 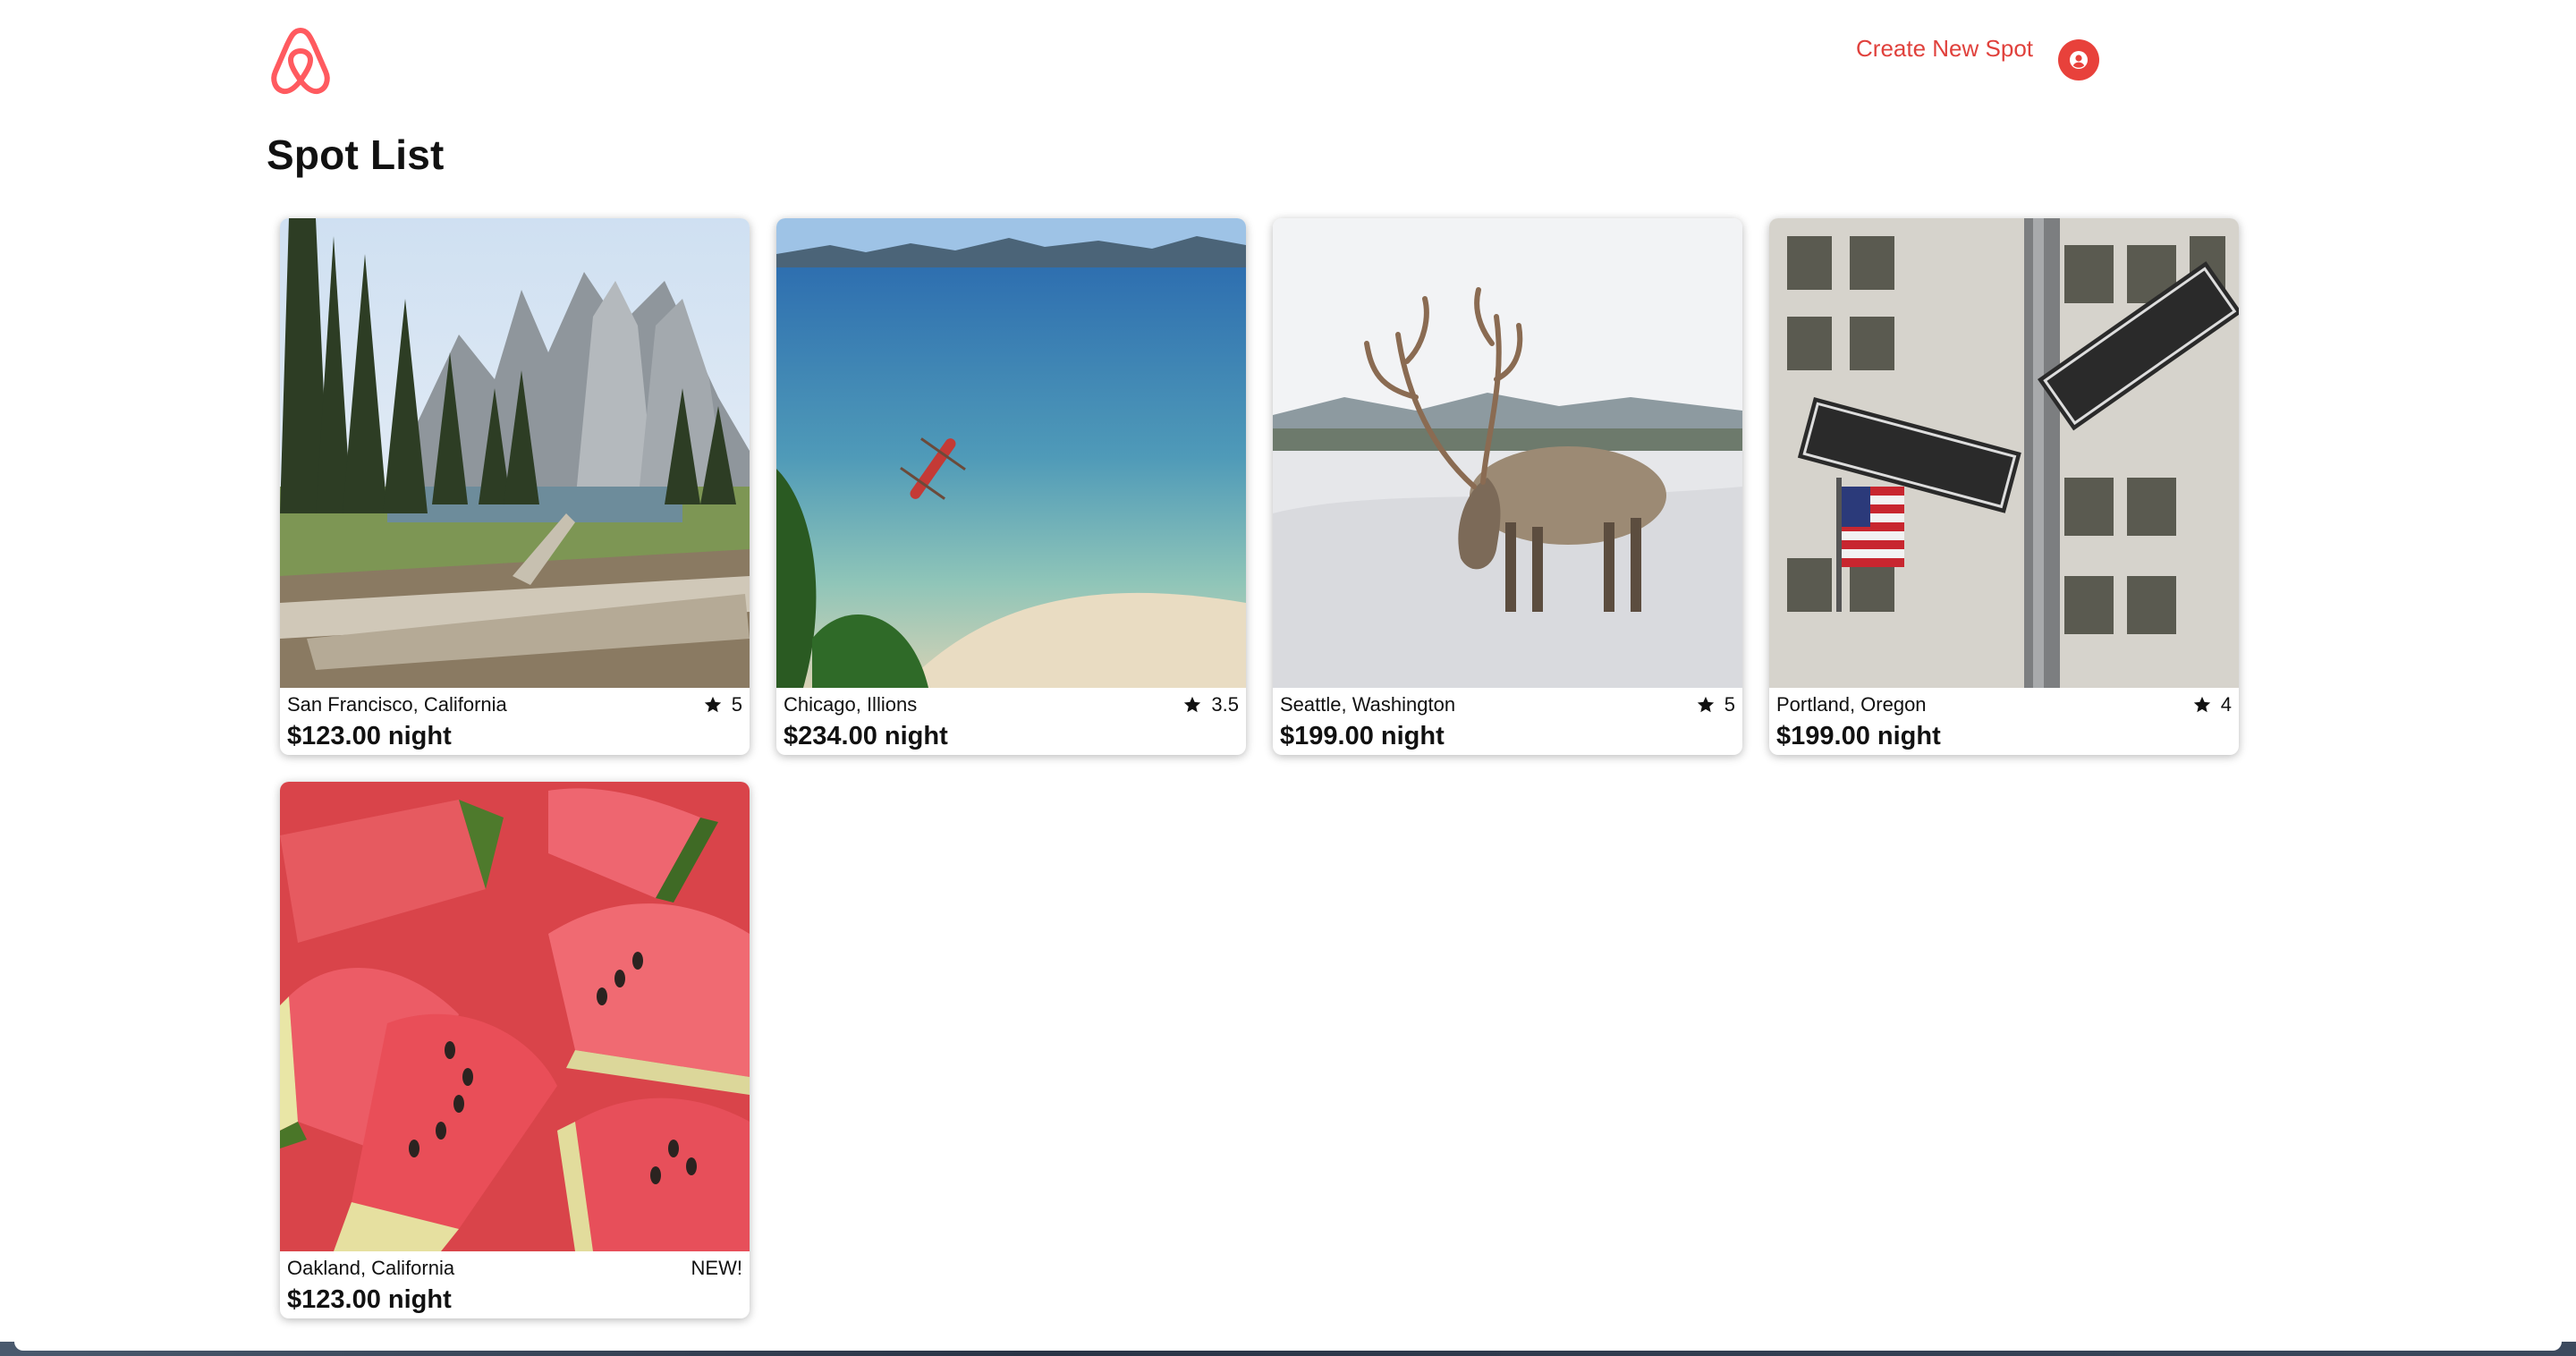 I want to click on tropical-beach-image, so click(x=1011, y=453).